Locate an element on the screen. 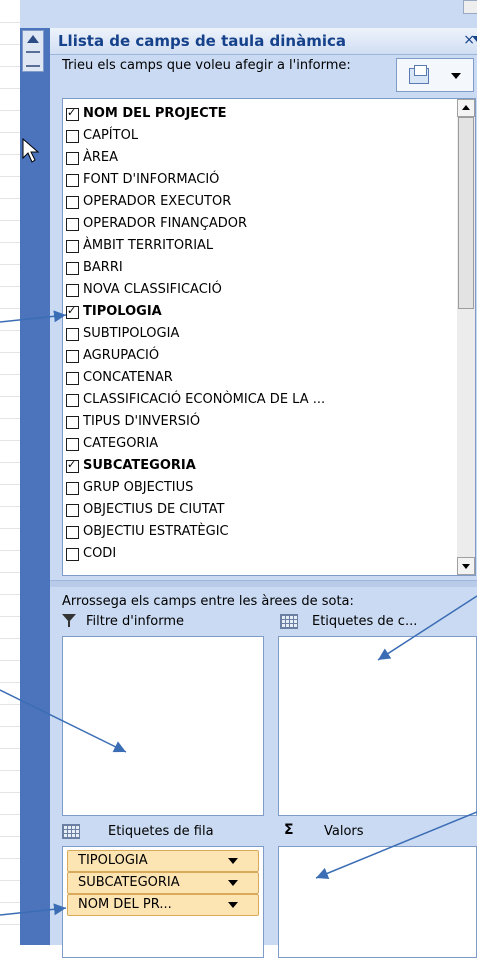 This screenshot has height=958, width=477. arrow-to-report-filter is located at coordinates (63, 721).